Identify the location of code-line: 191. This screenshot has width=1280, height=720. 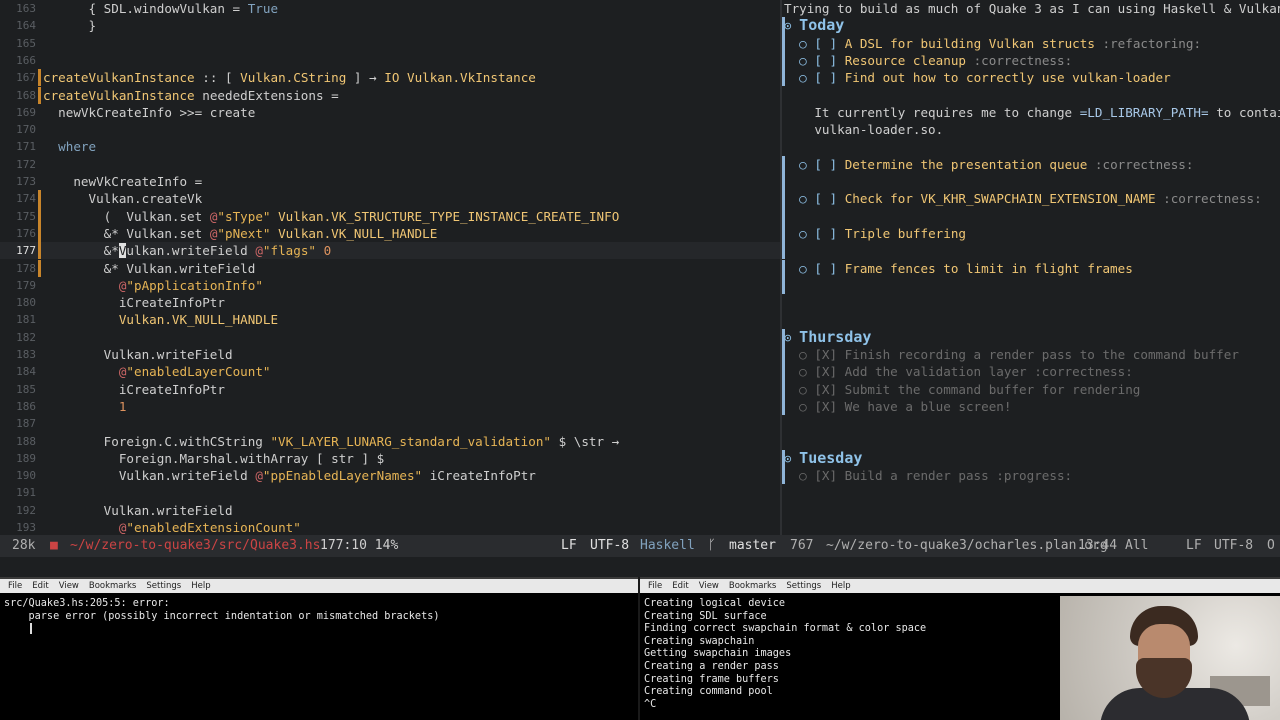
(390, 492).